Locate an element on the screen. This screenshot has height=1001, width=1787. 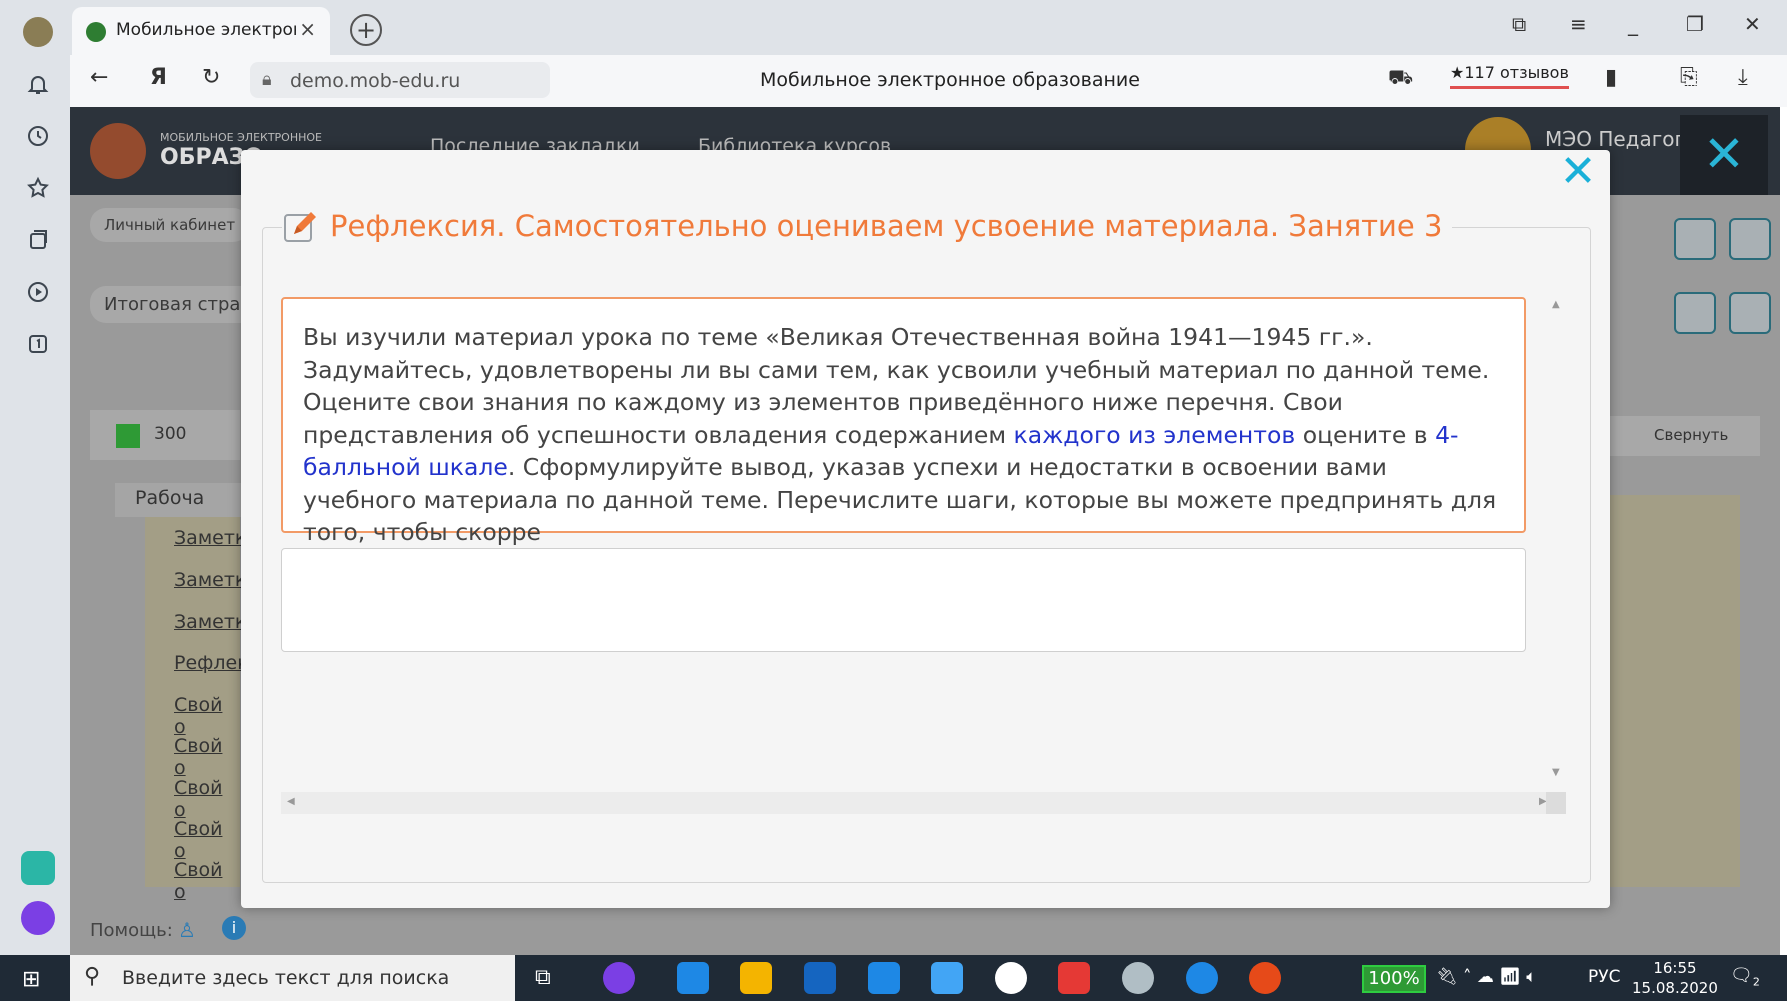
answer-input is located at coordinates (903, 600).